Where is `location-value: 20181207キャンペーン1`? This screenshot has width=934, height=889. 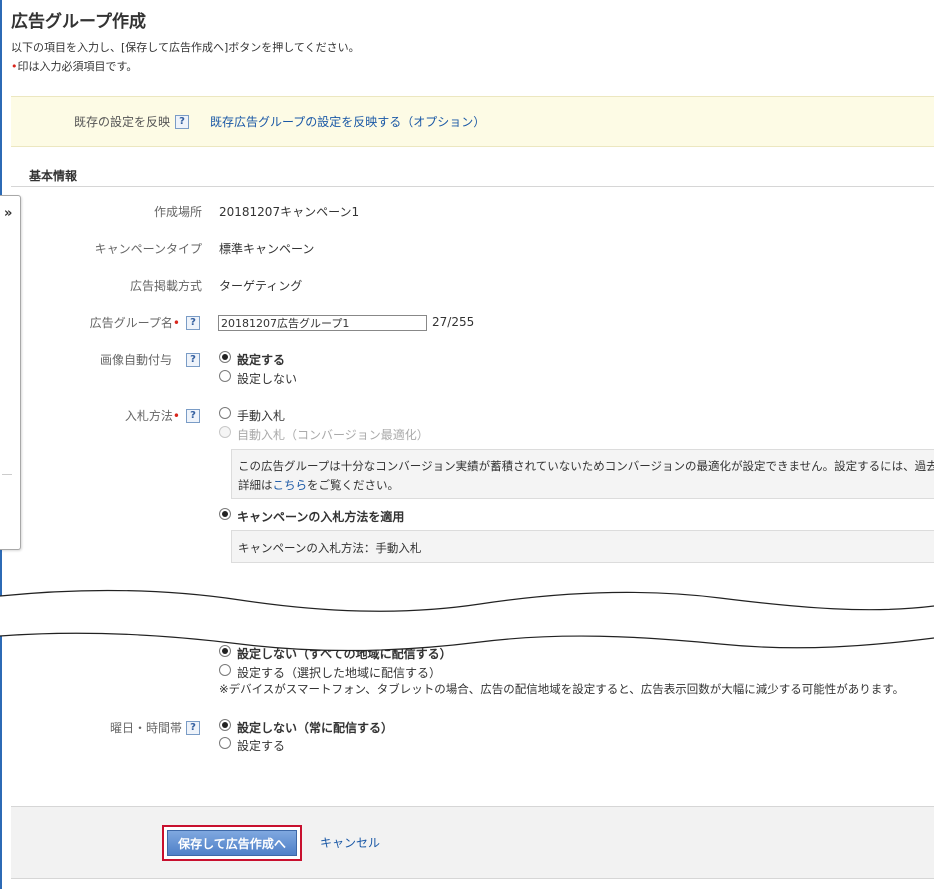
location-value: 20181207キャンペーン1 is located at coordinates (289, 212).